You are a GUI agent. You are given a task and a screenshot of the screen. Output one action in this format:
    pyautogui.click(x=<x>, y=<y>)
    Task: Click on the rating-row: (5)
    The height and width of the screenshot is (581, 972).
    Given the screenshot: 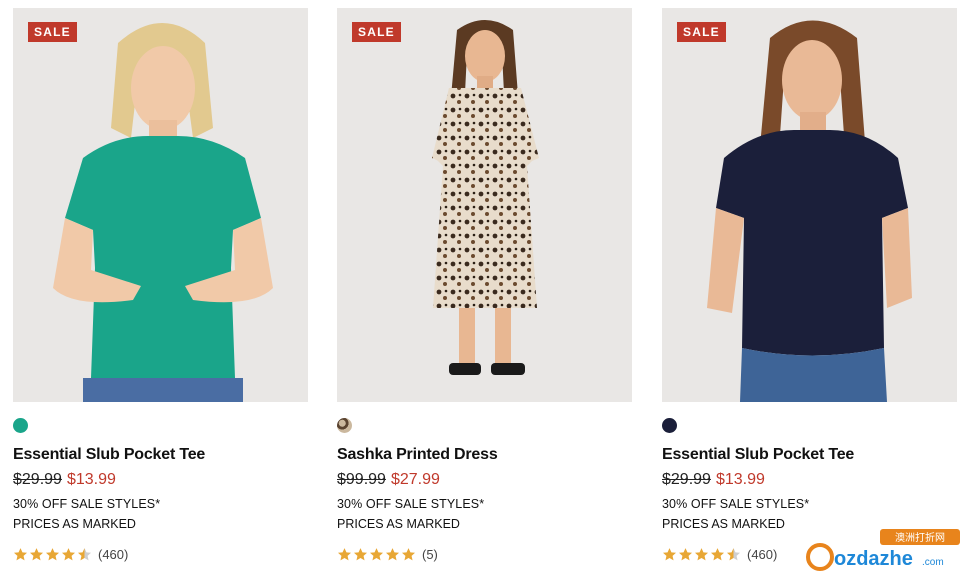 What is the action you would take?
    pyautogui.click(x=484, y=554)
    